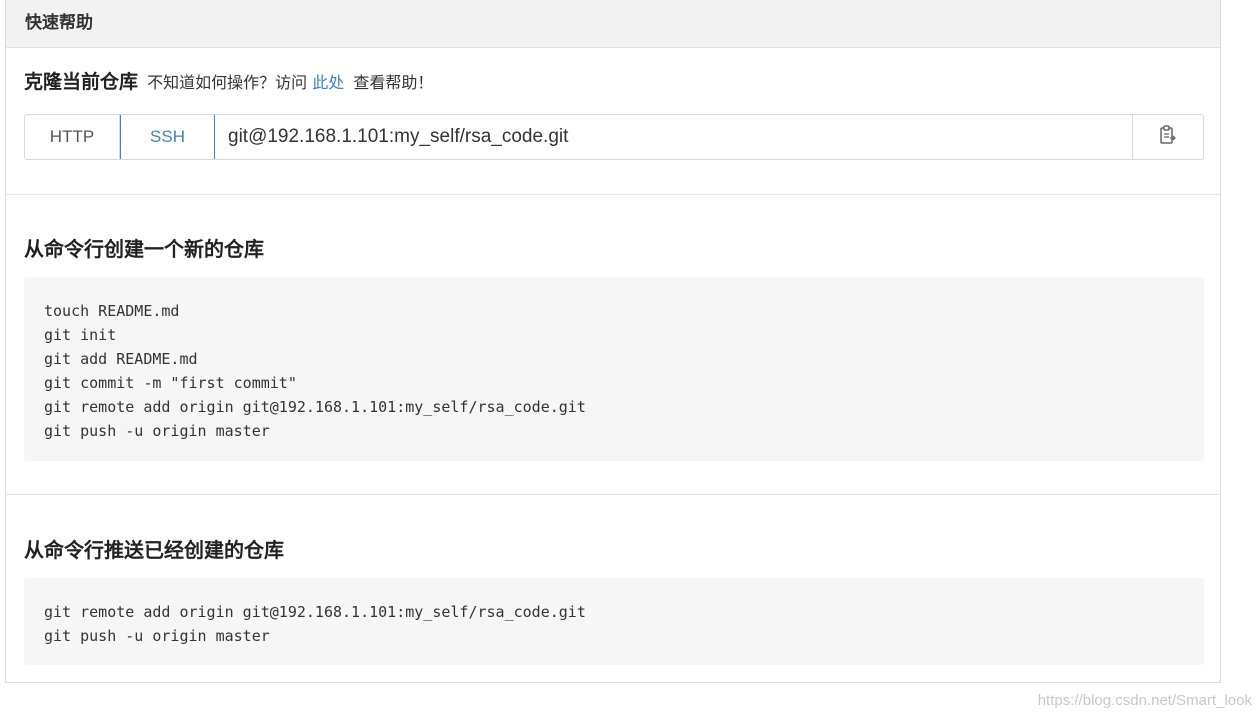 This screenshot has width=1260, height=717. What do you see at coordinates (112, 311) in the screenshot?
I see `code-line: touch README.md` at bounding box center [112, 311].